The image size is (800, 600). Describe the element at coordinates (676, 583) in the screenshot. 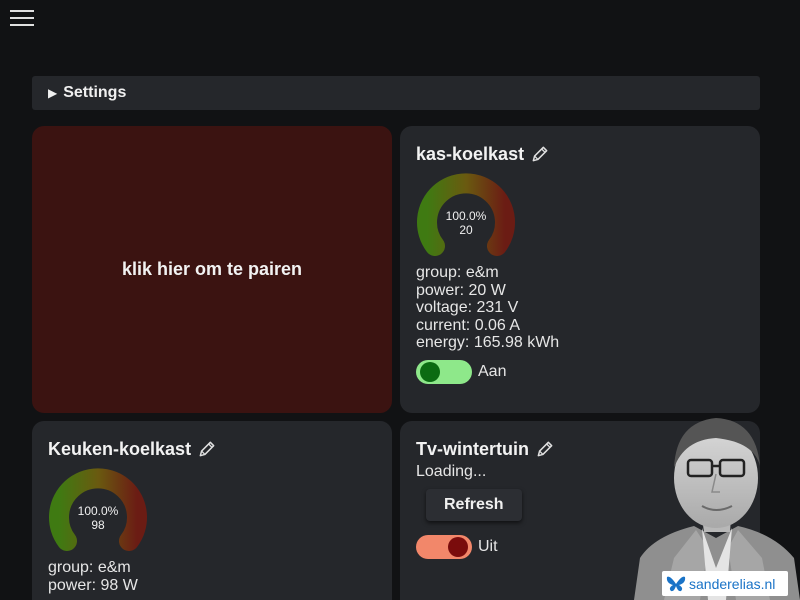

I see `butterfly-icon` at that location.